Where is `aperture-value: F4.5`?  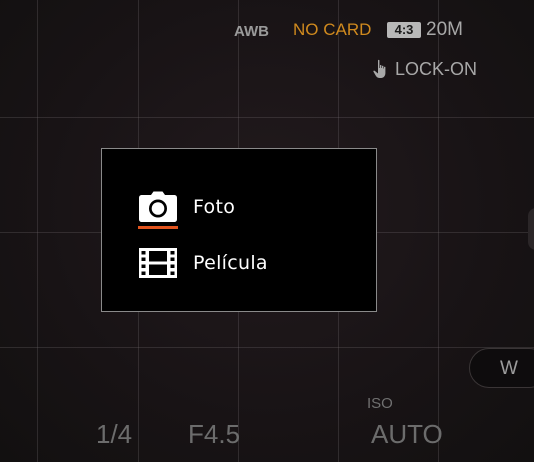
aperture-value: F4.5 is located at coordinates (214, 434).